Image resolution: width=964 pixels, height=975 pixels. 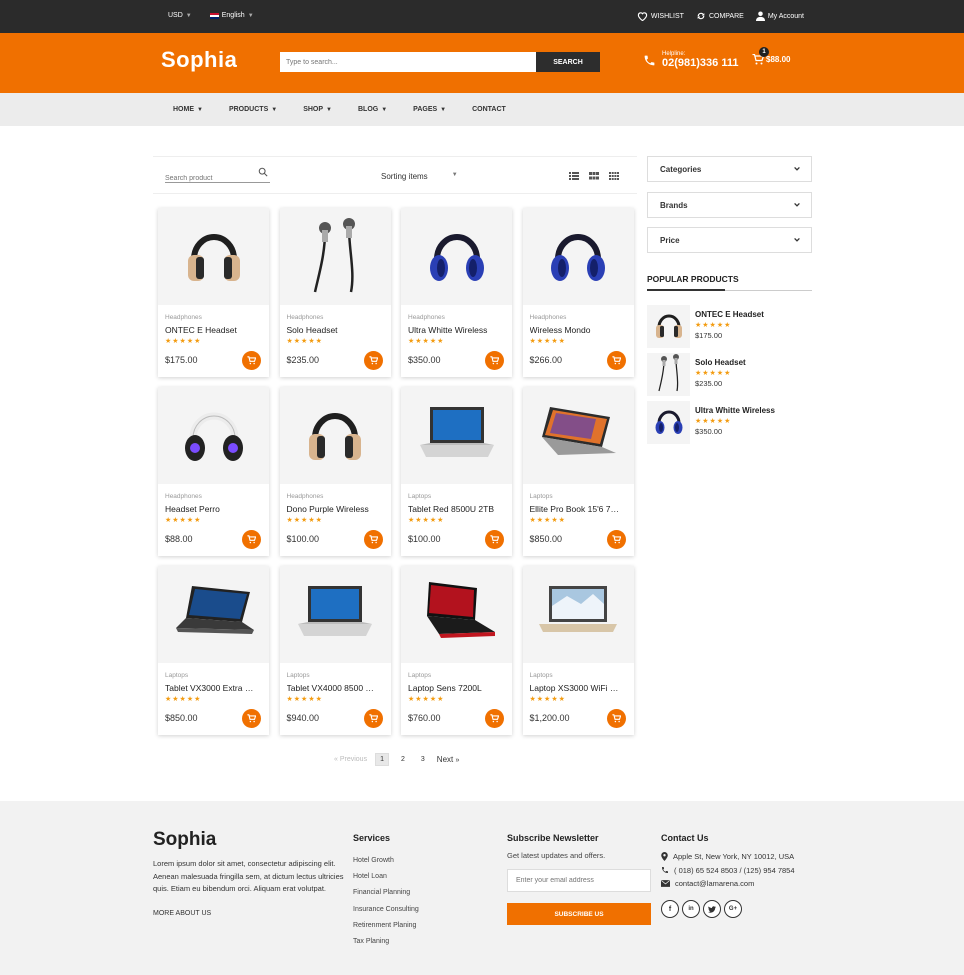 What do you see at coordinates (199, 60) in the screenshot?
I see `site-logo: Sophia` at bounding box center [199, 60].